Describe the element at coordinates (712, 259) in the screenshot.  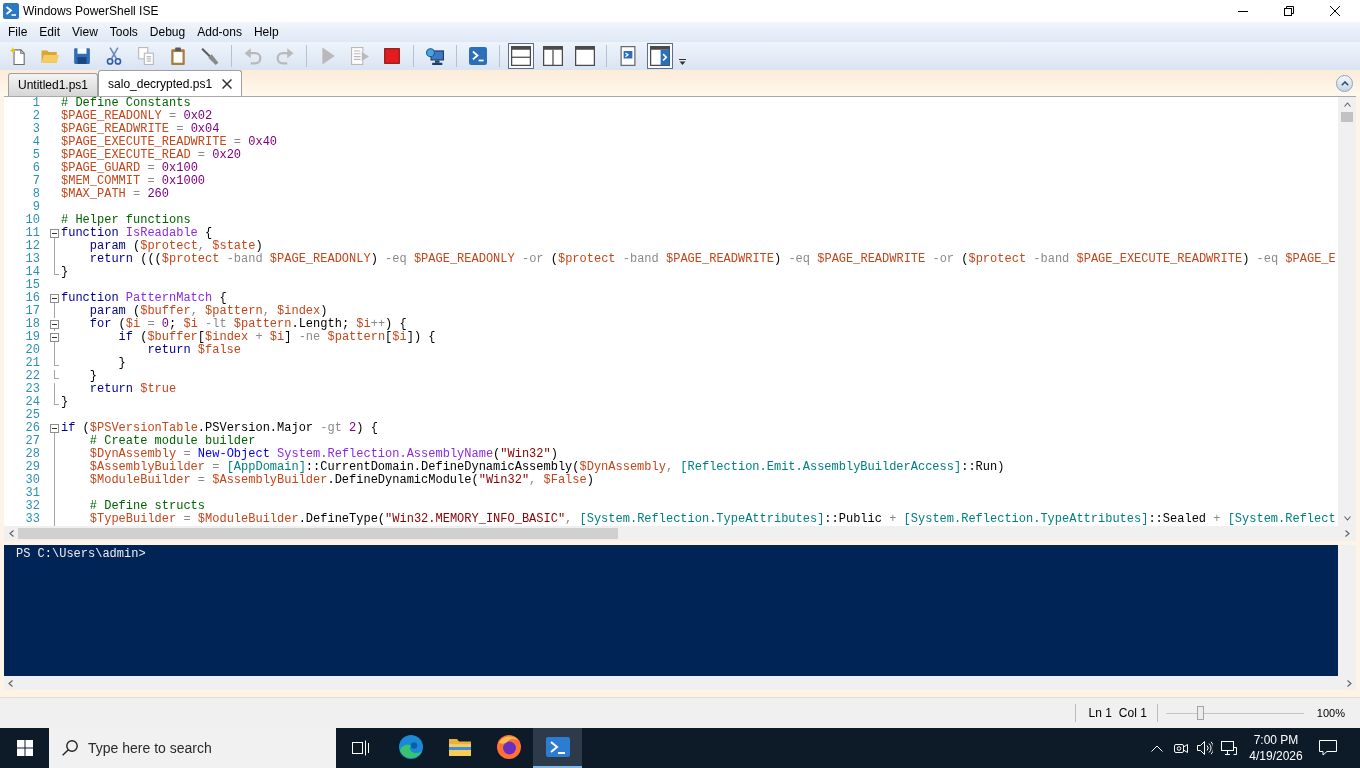
I see `code-line: return ((($protect -band $PAGE_READONLY) -eq $PAGE_READONLY -or ($protect -band $PAGE_READWRITE) -eq $PAGE_READWRITE -or ($protect -band $PAGE_EXECUTE_READWRITE) -eq $PAGE_E` at that location.